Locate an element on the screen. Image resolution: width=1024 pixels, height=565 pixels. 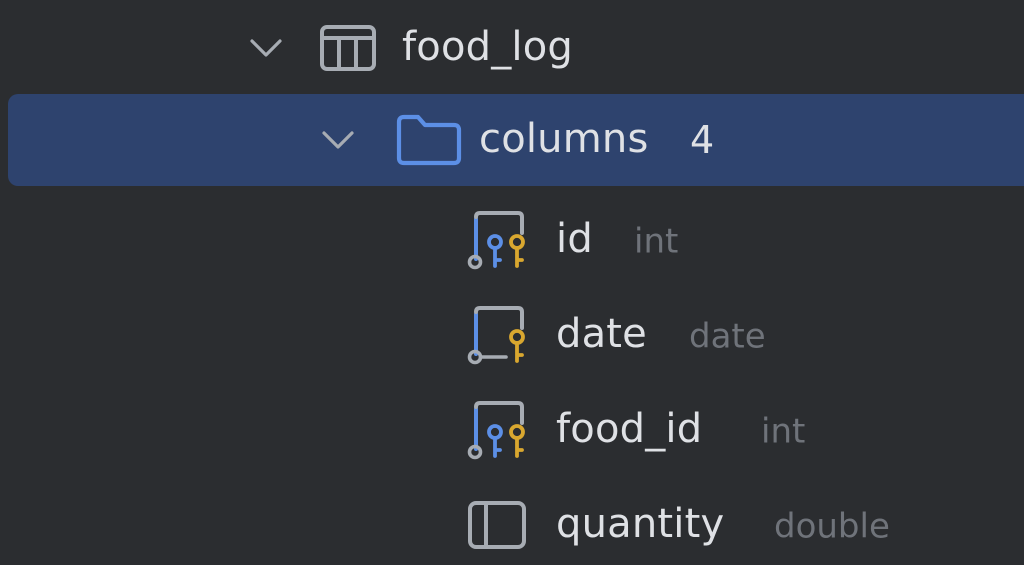
column-icon is located at coordinates (497, 525).